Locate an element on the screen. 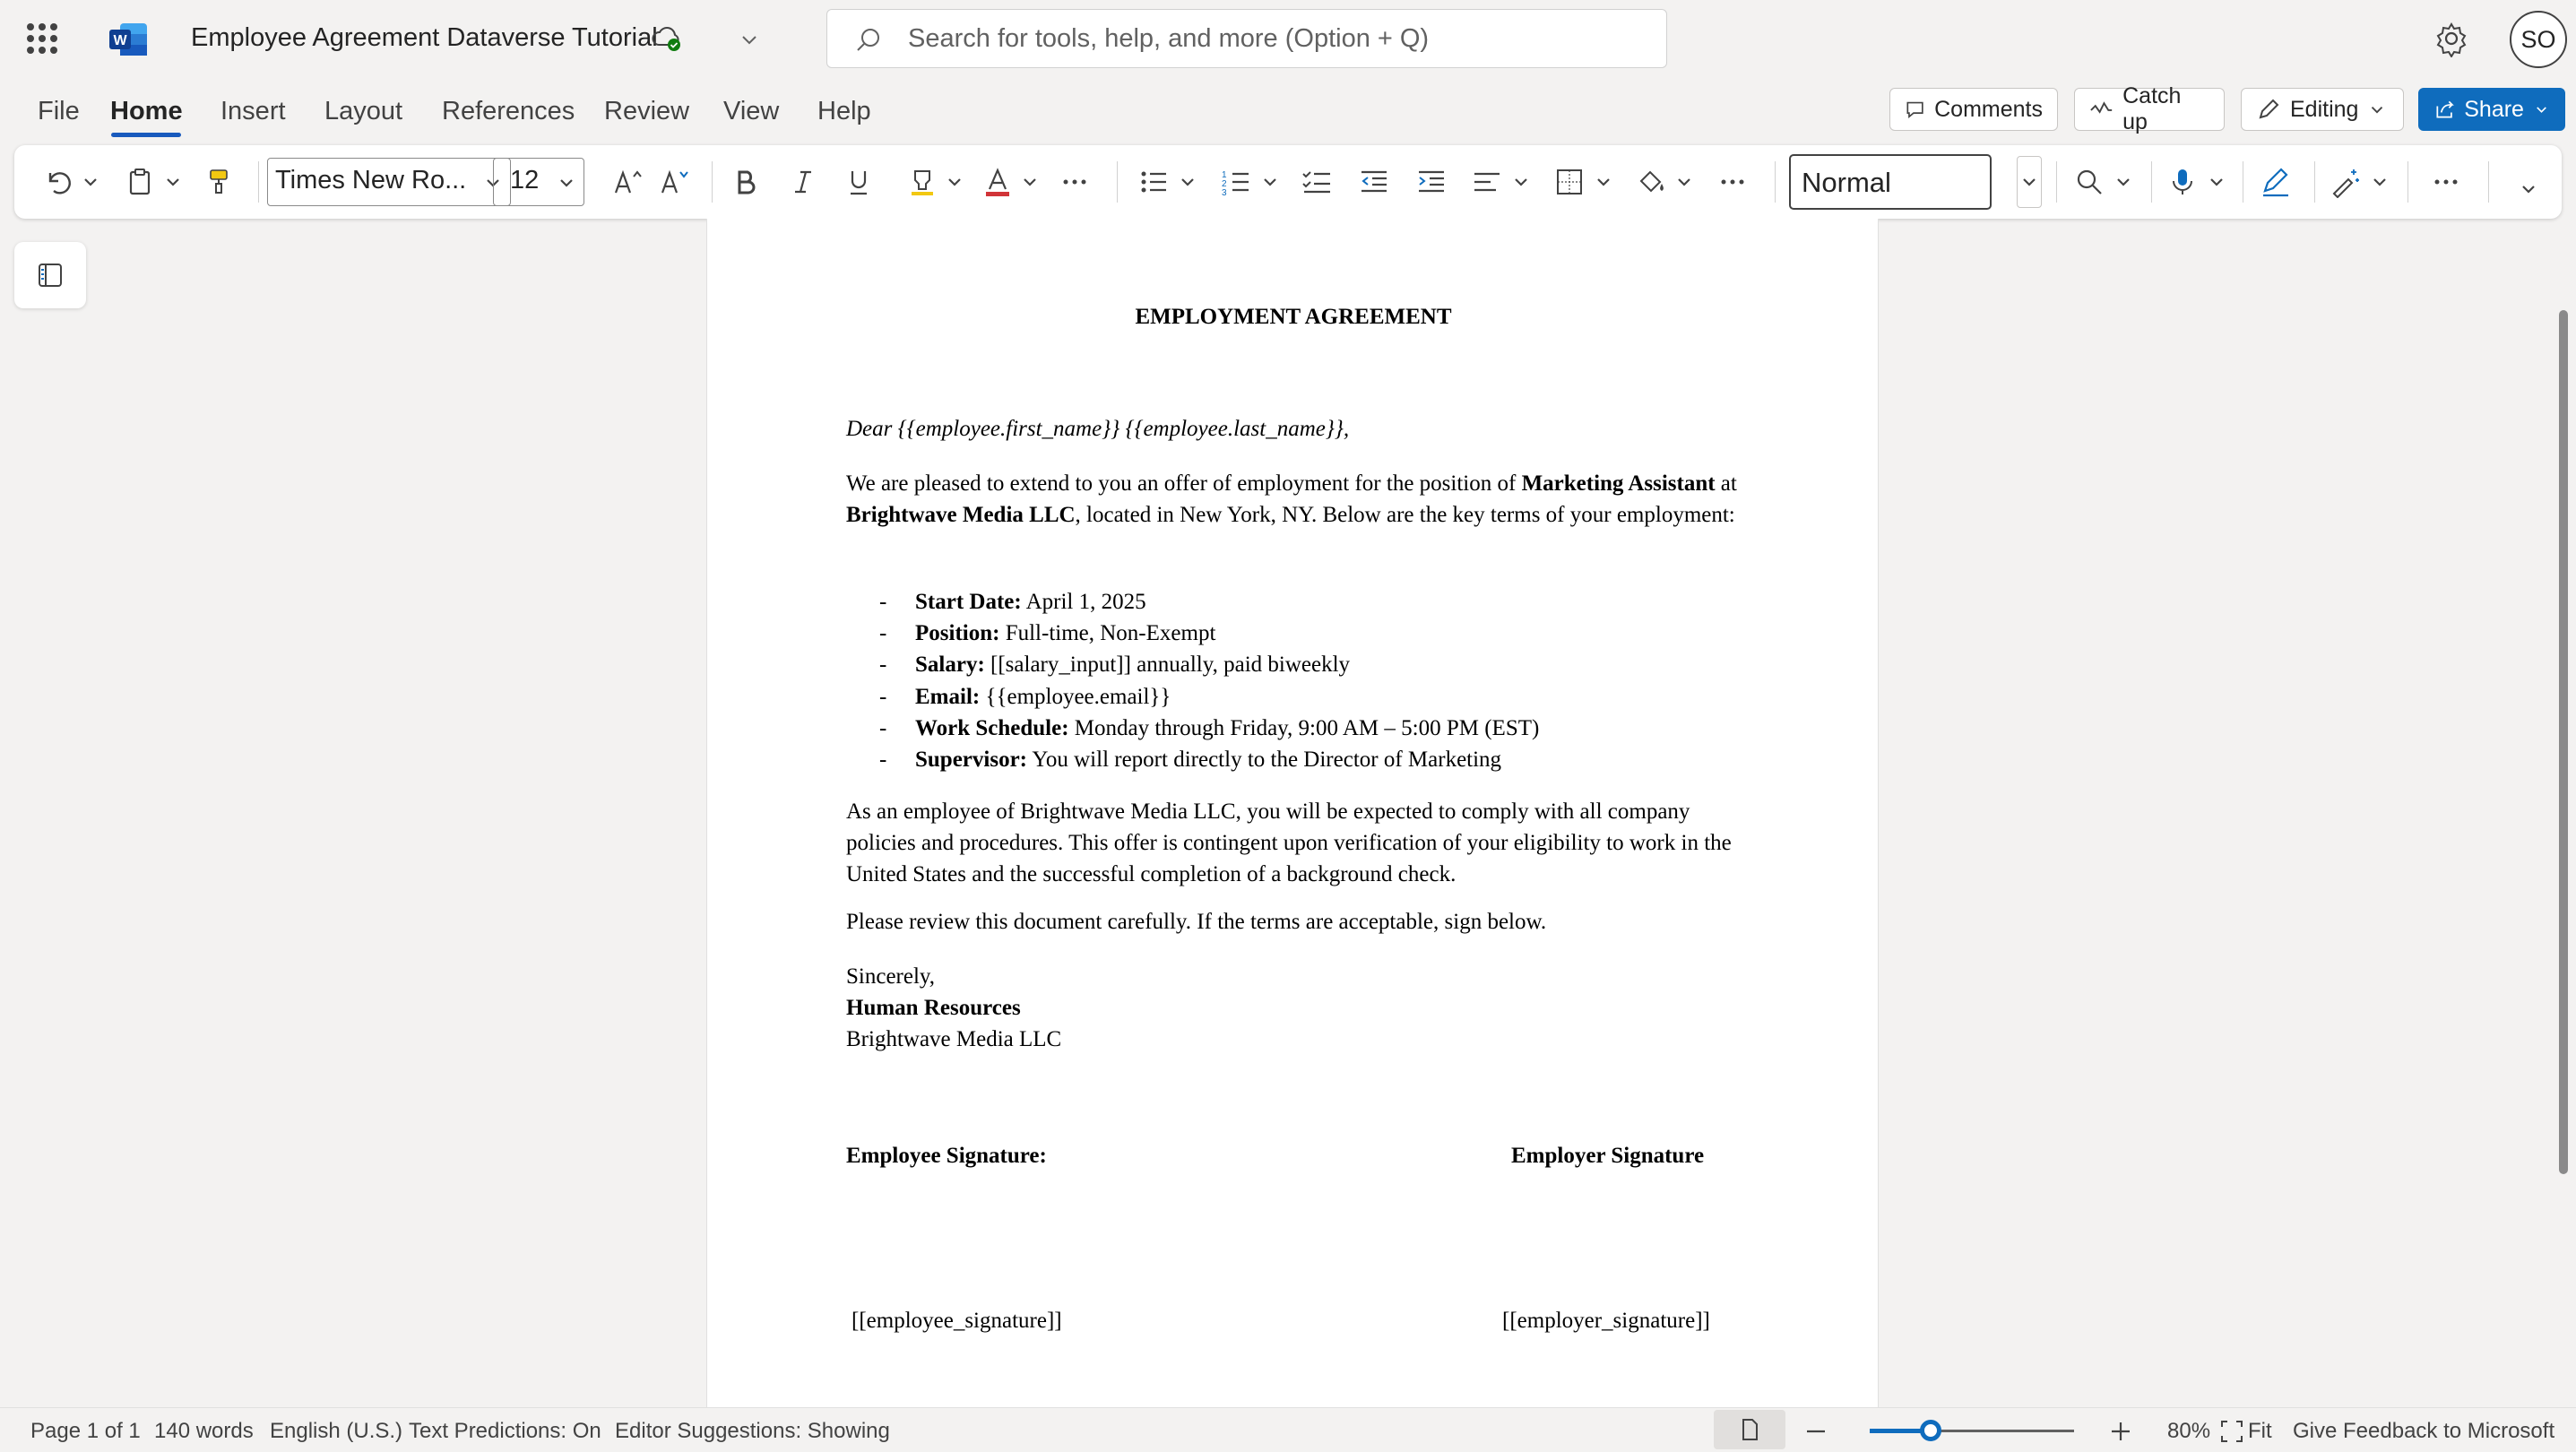 The width and height of the screenshot is (2576, 1452). gear-icon is located at coordinates (2451, 38).